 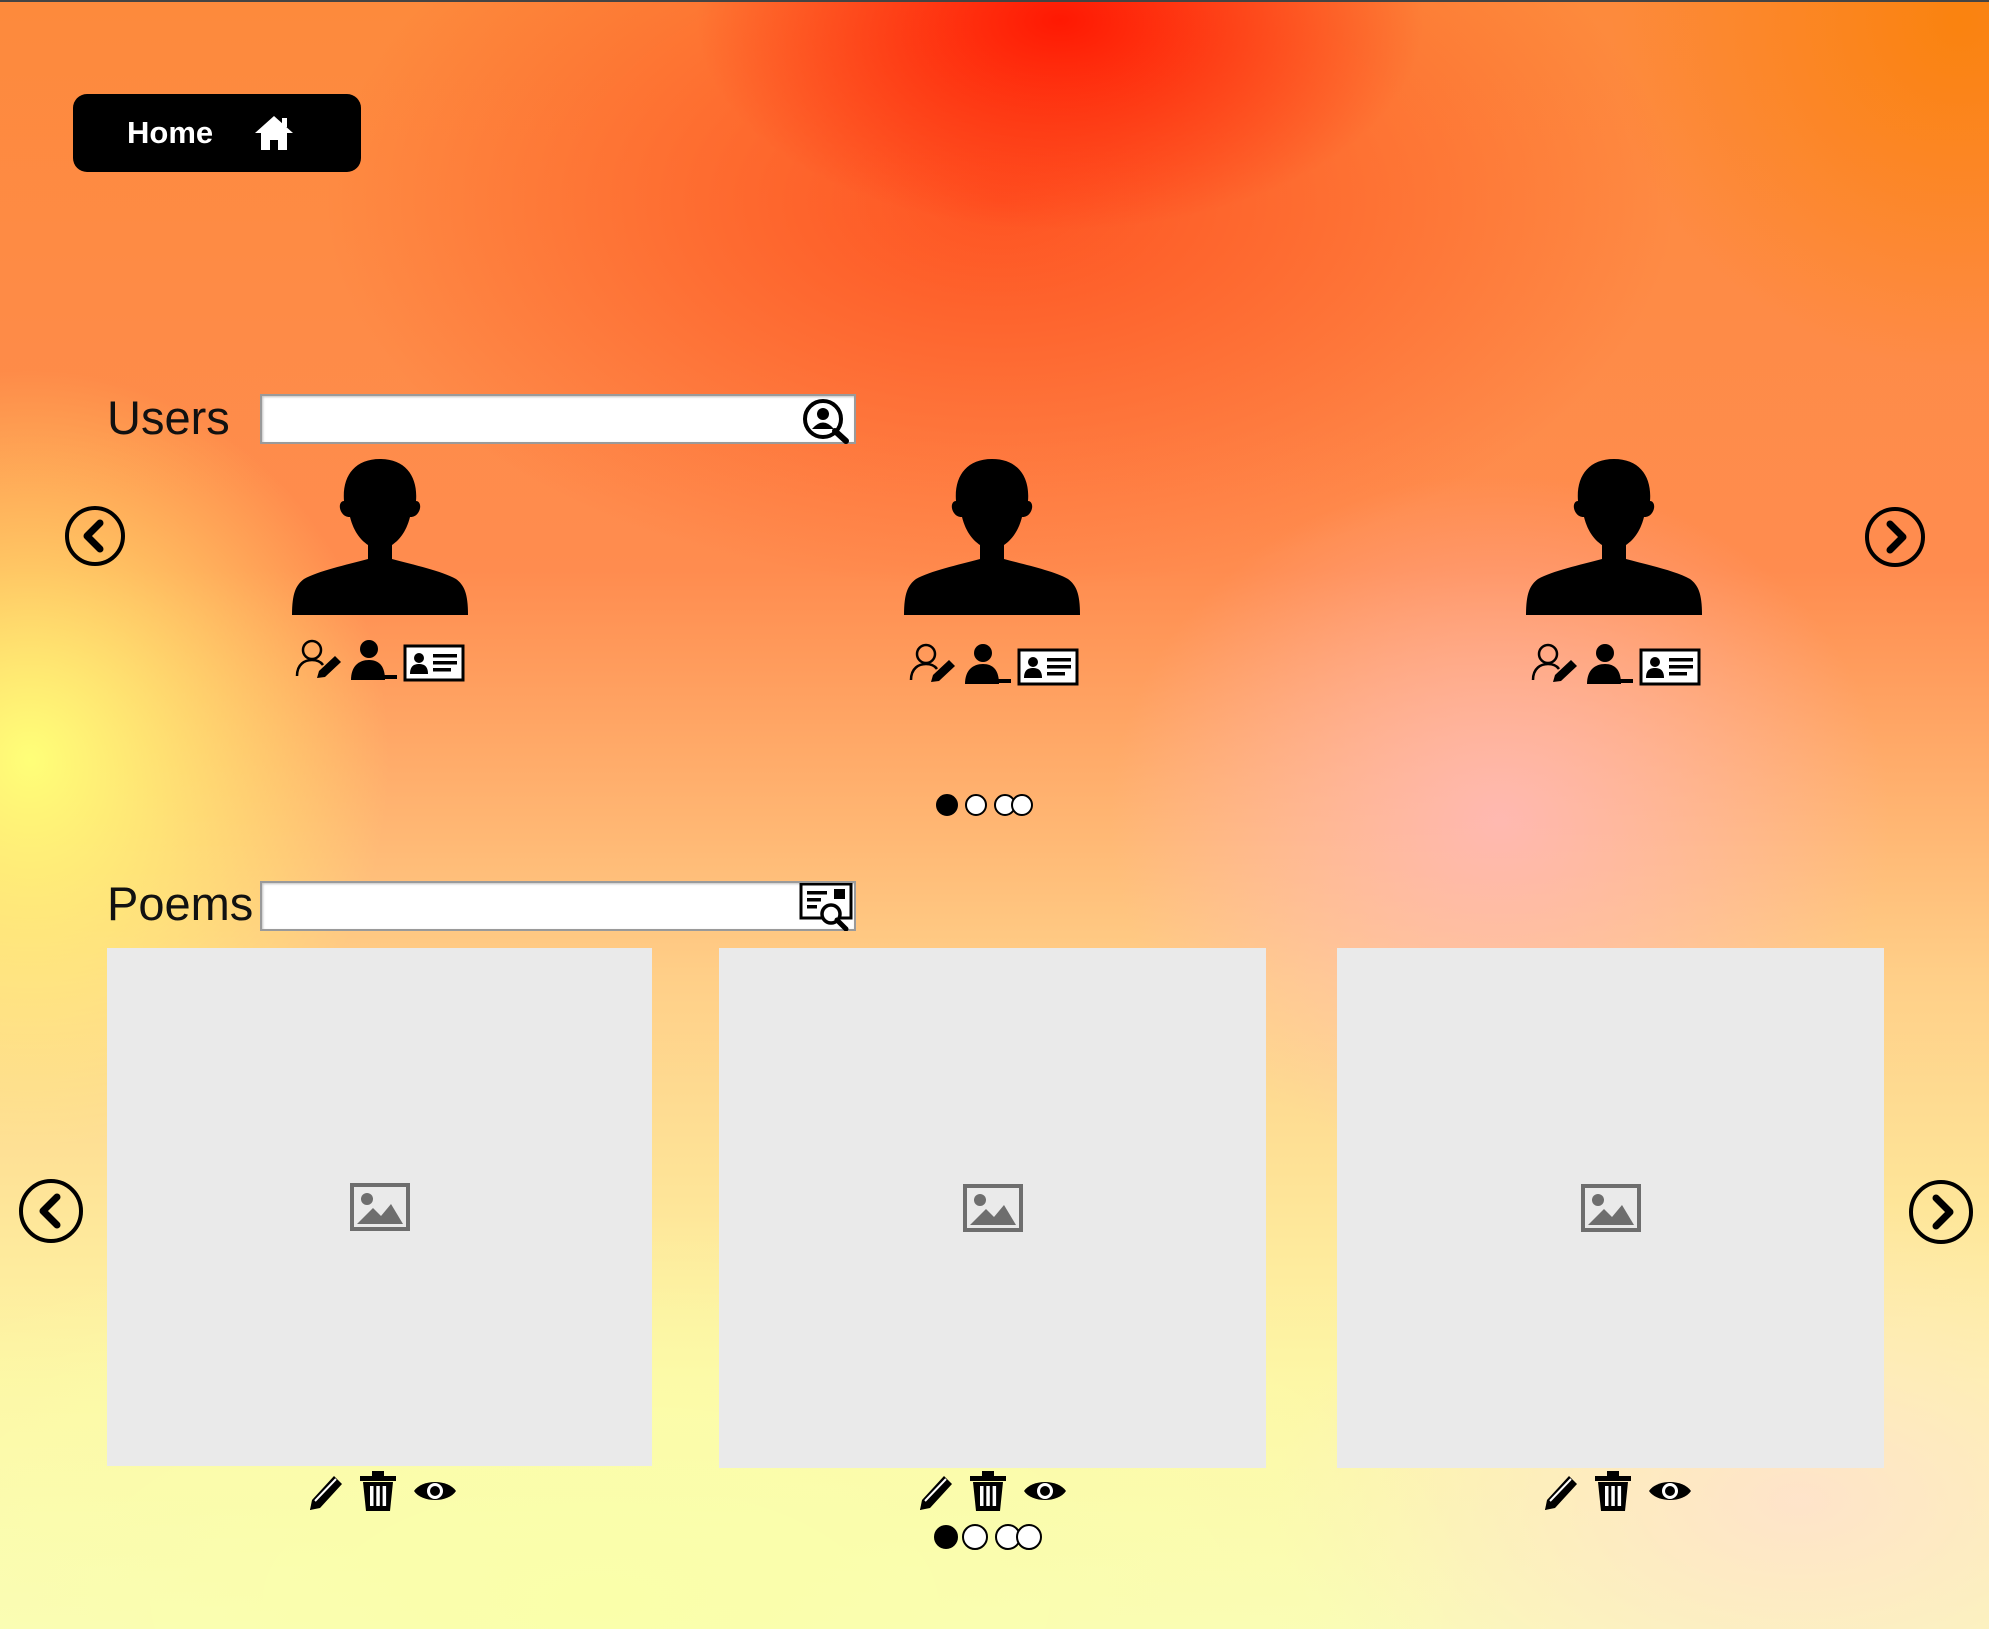 I want to click on poems-next-button, so click(x=1941, y=1212).